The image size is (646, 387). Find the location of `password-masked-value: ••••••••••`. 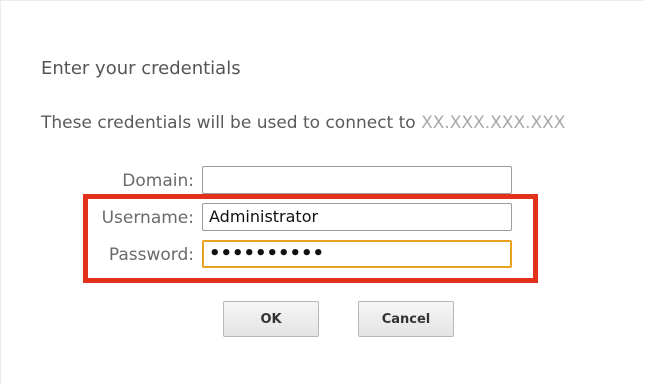

password-masked-value: •••••••••• is located at coordinates (267, 253).